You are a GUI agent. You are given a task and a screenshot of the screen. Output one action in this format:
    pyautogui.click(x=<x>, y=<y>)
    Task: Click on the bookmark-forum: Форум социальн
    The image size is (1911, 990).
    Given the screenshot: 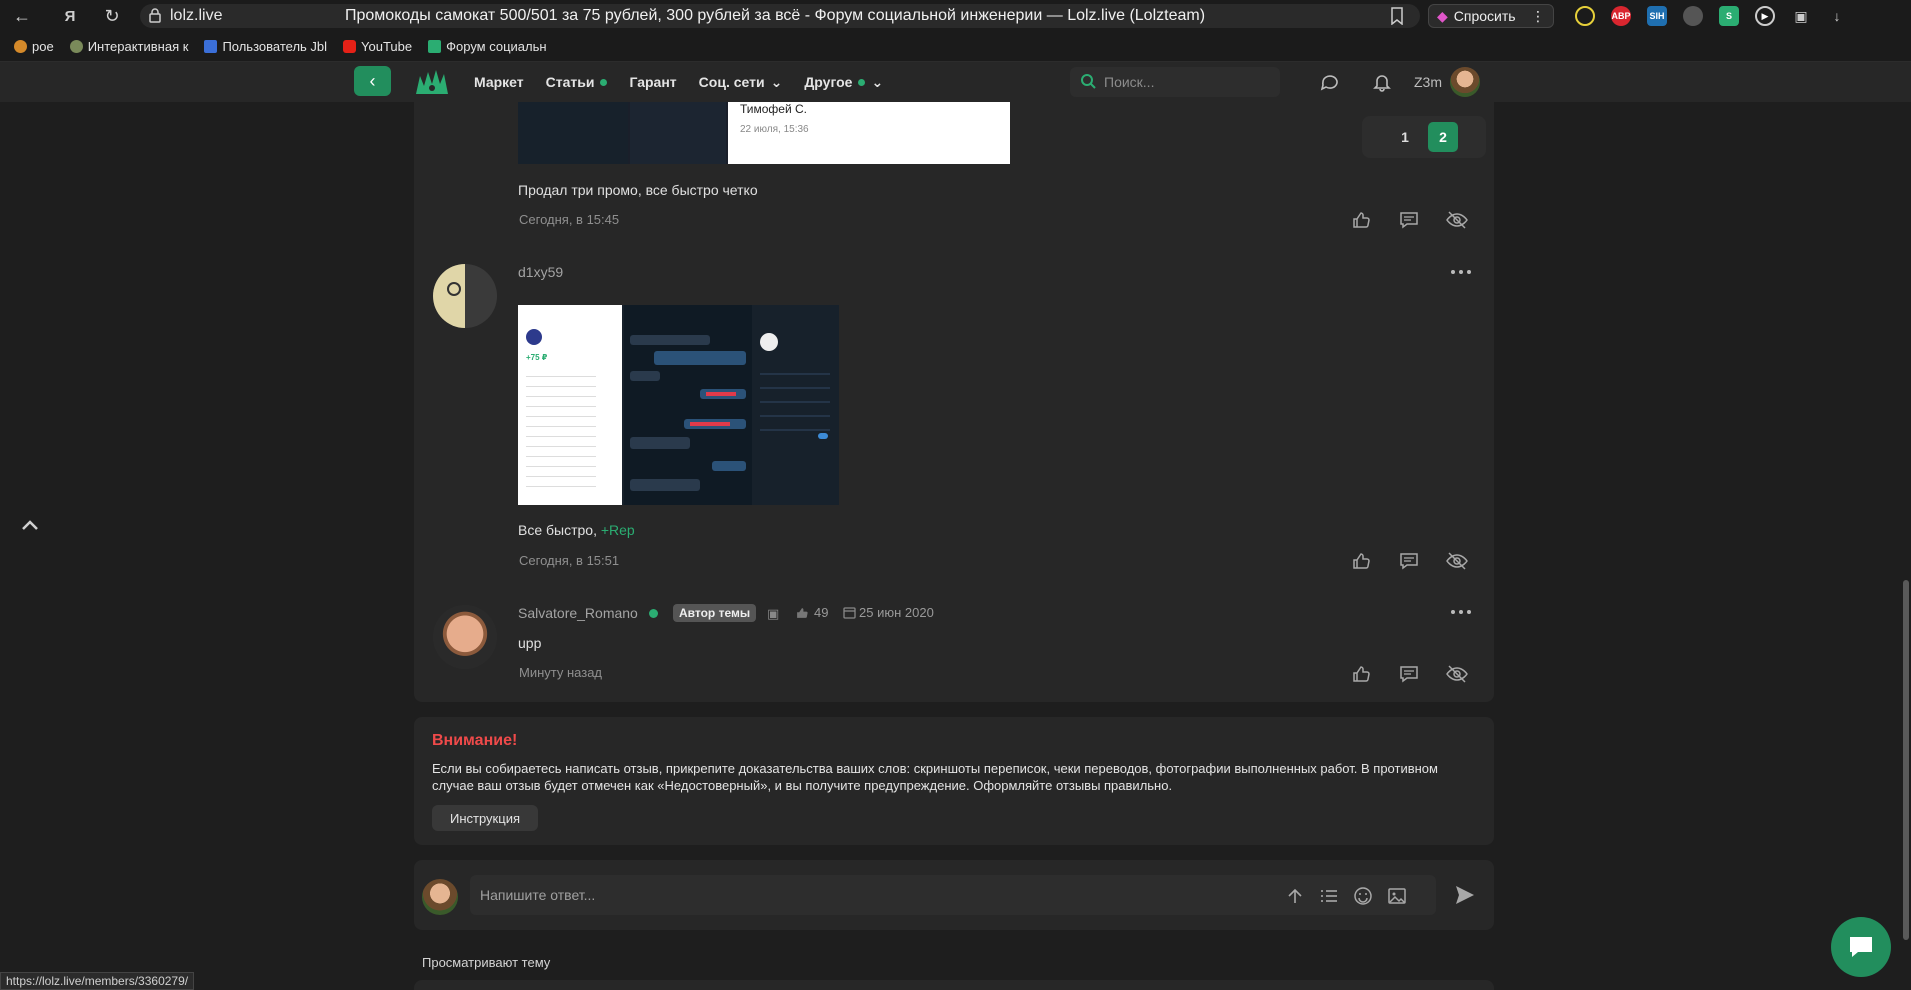 What is the action you would take?
    pyautogui.click(x=487, y=46)
    